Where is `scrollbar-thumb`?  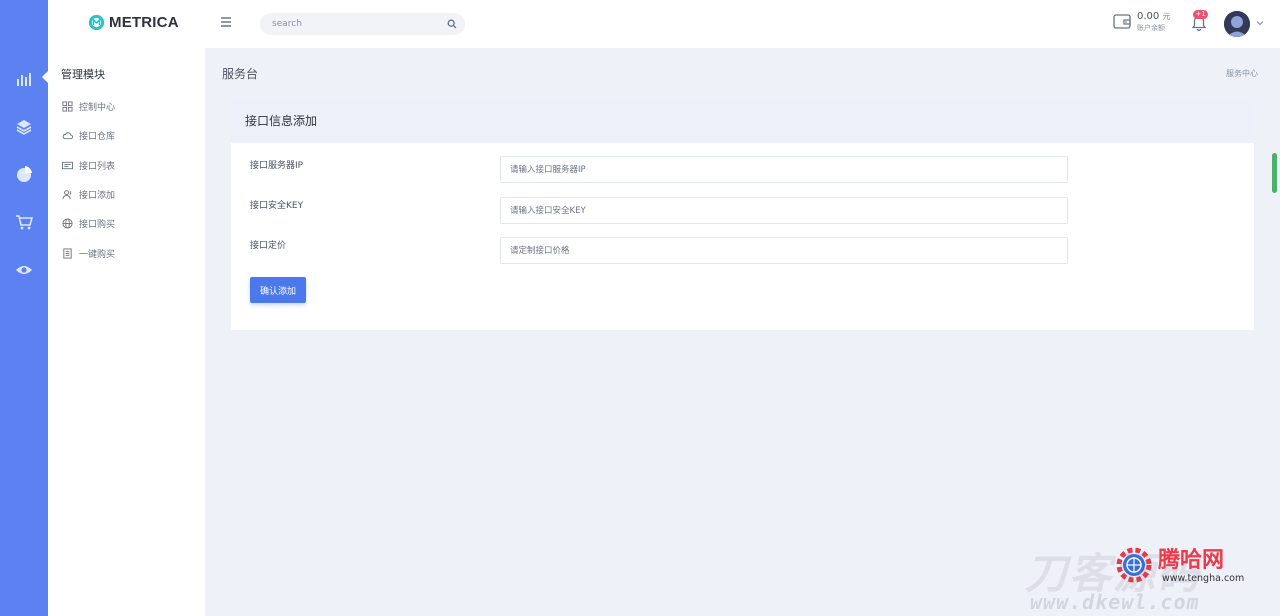
scrollbar-thumb is located at coordinates (1274, 173).